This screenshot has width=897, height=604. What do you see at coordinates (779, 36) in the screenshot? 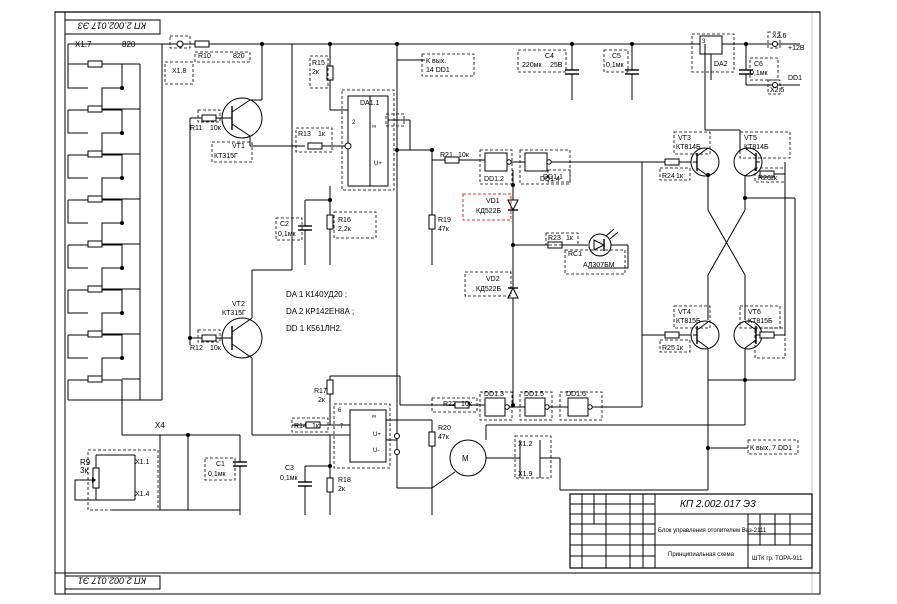
I see `svg-text: X2.6` at bounding box center [779, 36].